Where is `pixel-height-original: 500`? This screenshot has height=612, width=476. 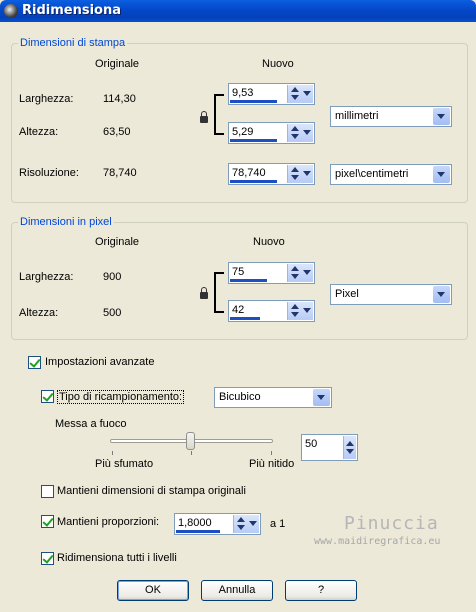
pixel-height-original: 500 is located at coordinates (112, 313).